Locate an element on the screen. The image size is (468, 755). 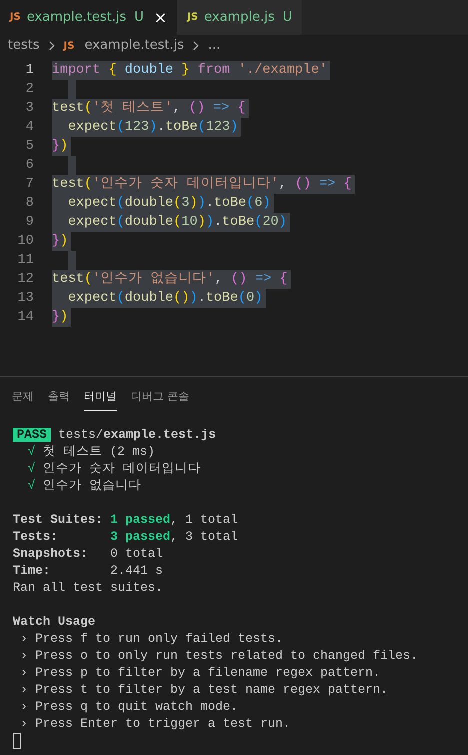
usage-hint: › Press t to filter by a test name regex pattern. is located at coordinates (204, 690).